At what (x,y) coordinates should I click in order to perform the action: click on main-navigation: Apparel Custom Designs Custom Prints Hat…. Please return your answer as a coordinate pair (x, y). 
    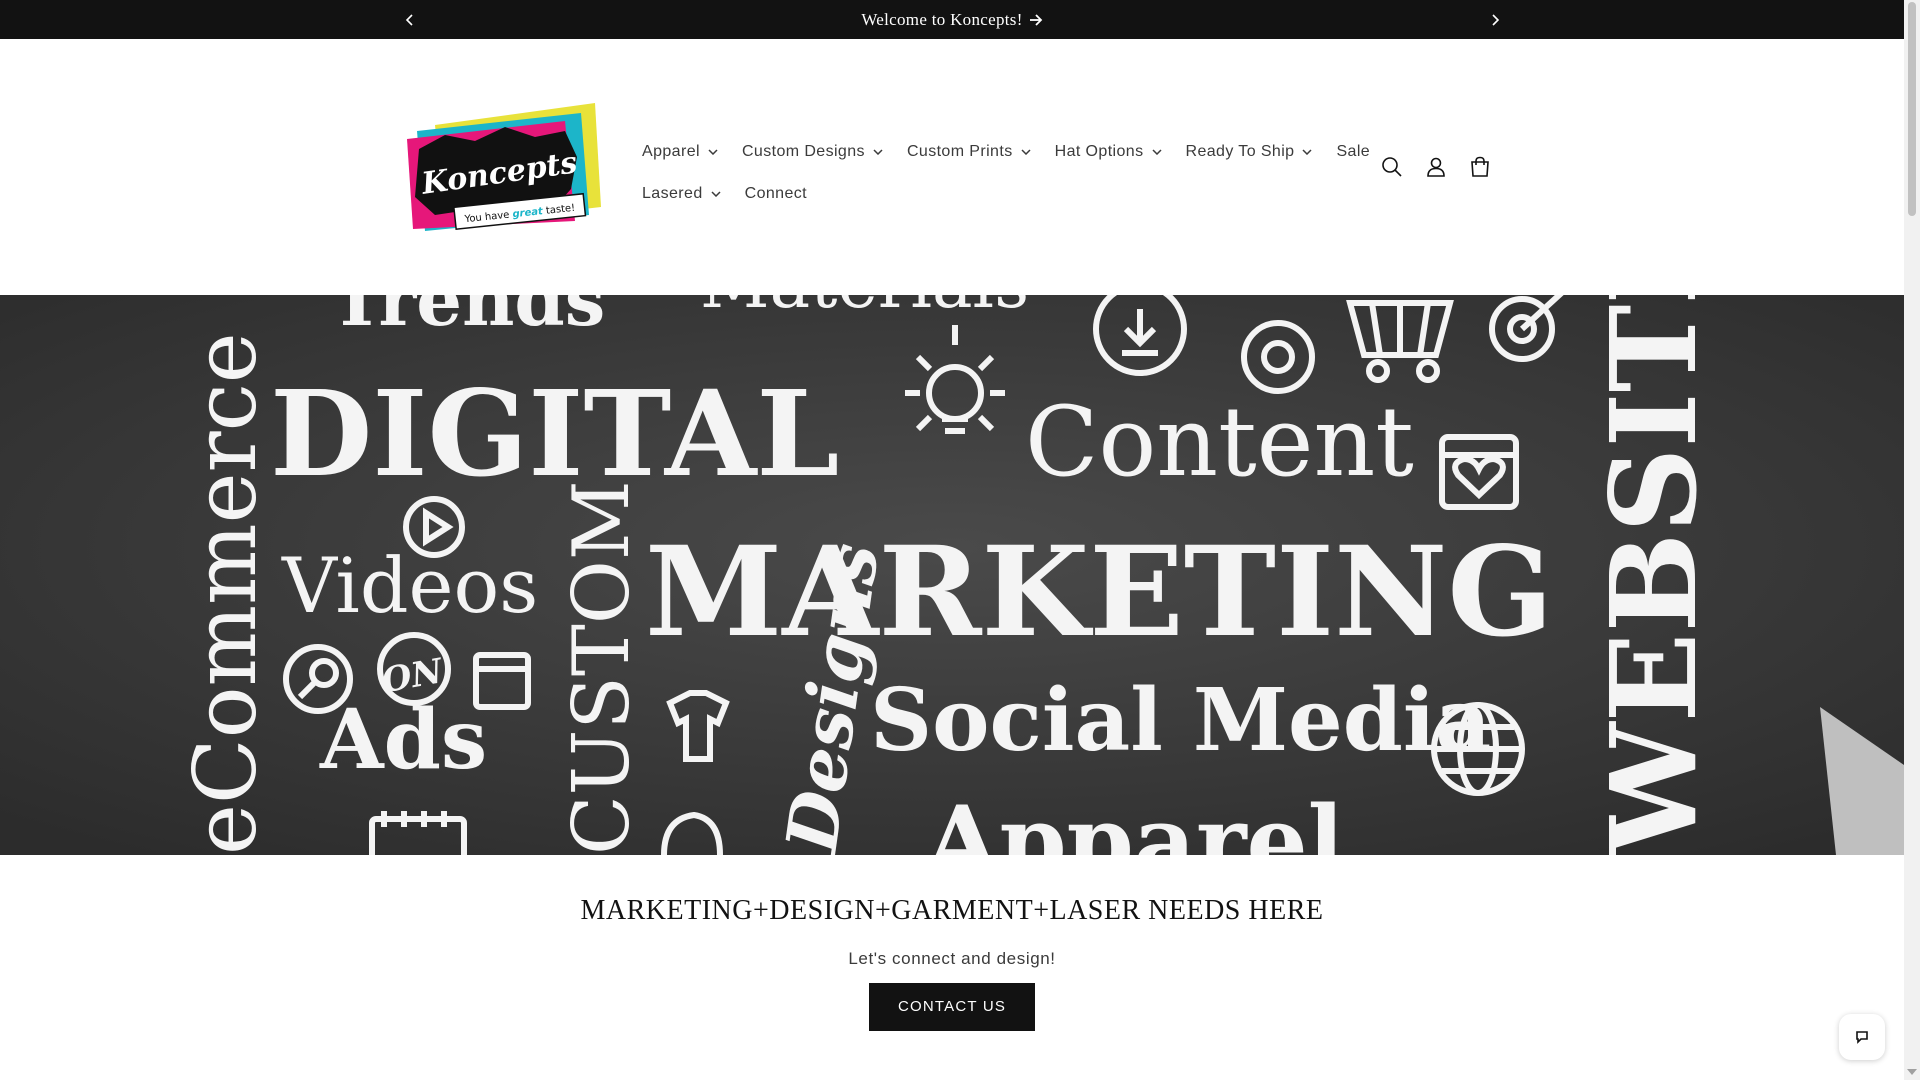
    Looking at the image, I should click on (1000, 173).